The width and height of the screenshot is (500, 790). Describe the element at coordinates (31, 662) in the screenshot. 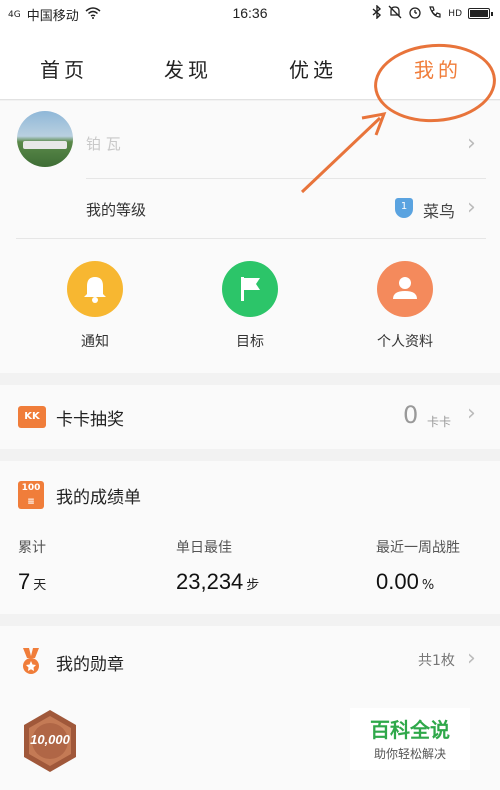

I see `medal-icon` at that location.